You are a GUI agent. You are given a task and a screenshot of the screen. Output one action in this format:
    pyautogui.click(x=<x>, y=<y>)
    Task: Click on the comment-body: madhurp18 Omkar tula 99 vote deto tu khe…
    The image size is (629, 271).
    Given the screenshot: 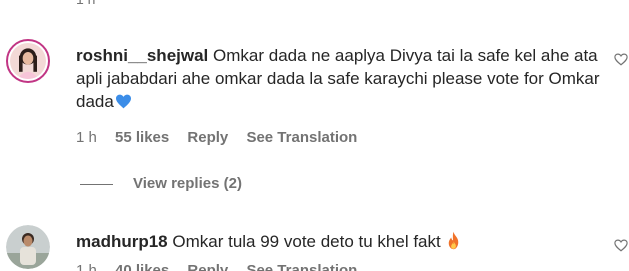 What is the action you would take?
    pyautogui.click(x=338, y=241)
    